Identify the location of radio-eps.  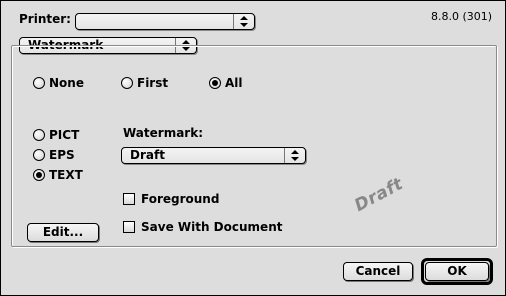
(39, 155).